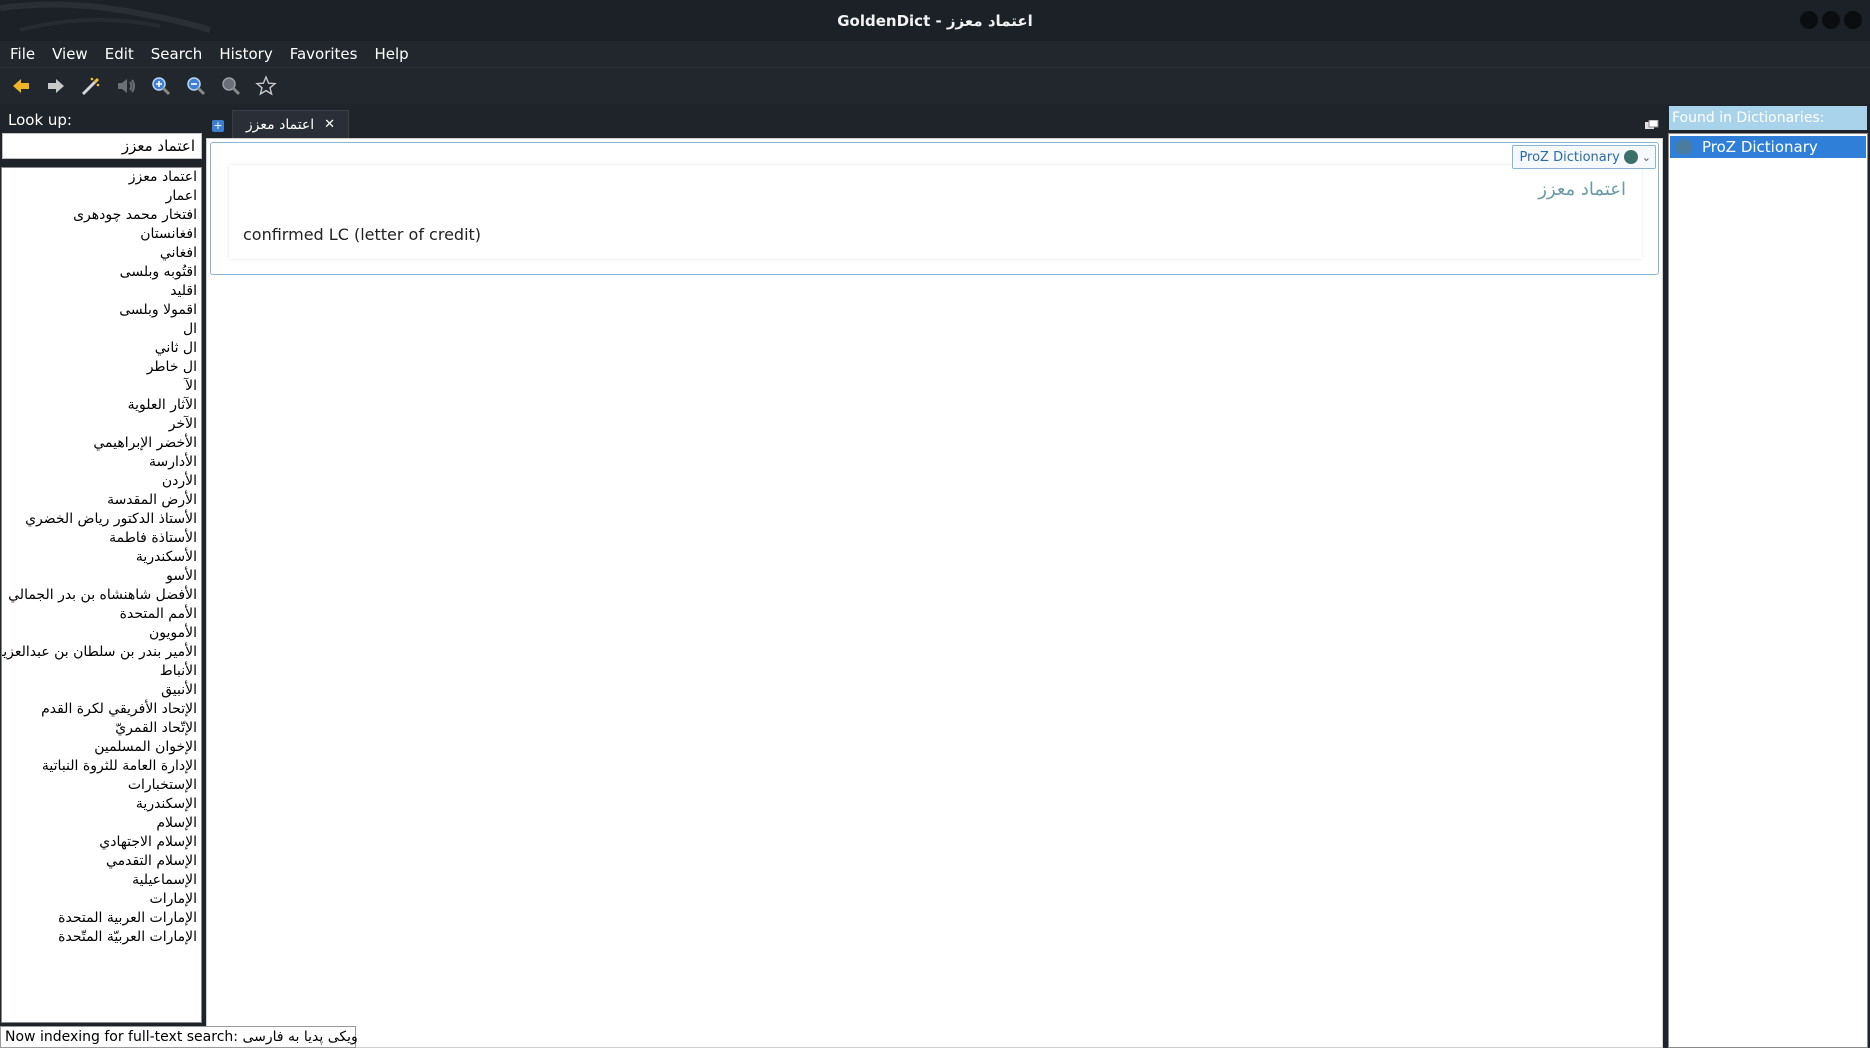 Image resolution: width=1870 pixels, height=1048 pixels. I want to click on close-tab-icon: ✕, so click(329, 124).